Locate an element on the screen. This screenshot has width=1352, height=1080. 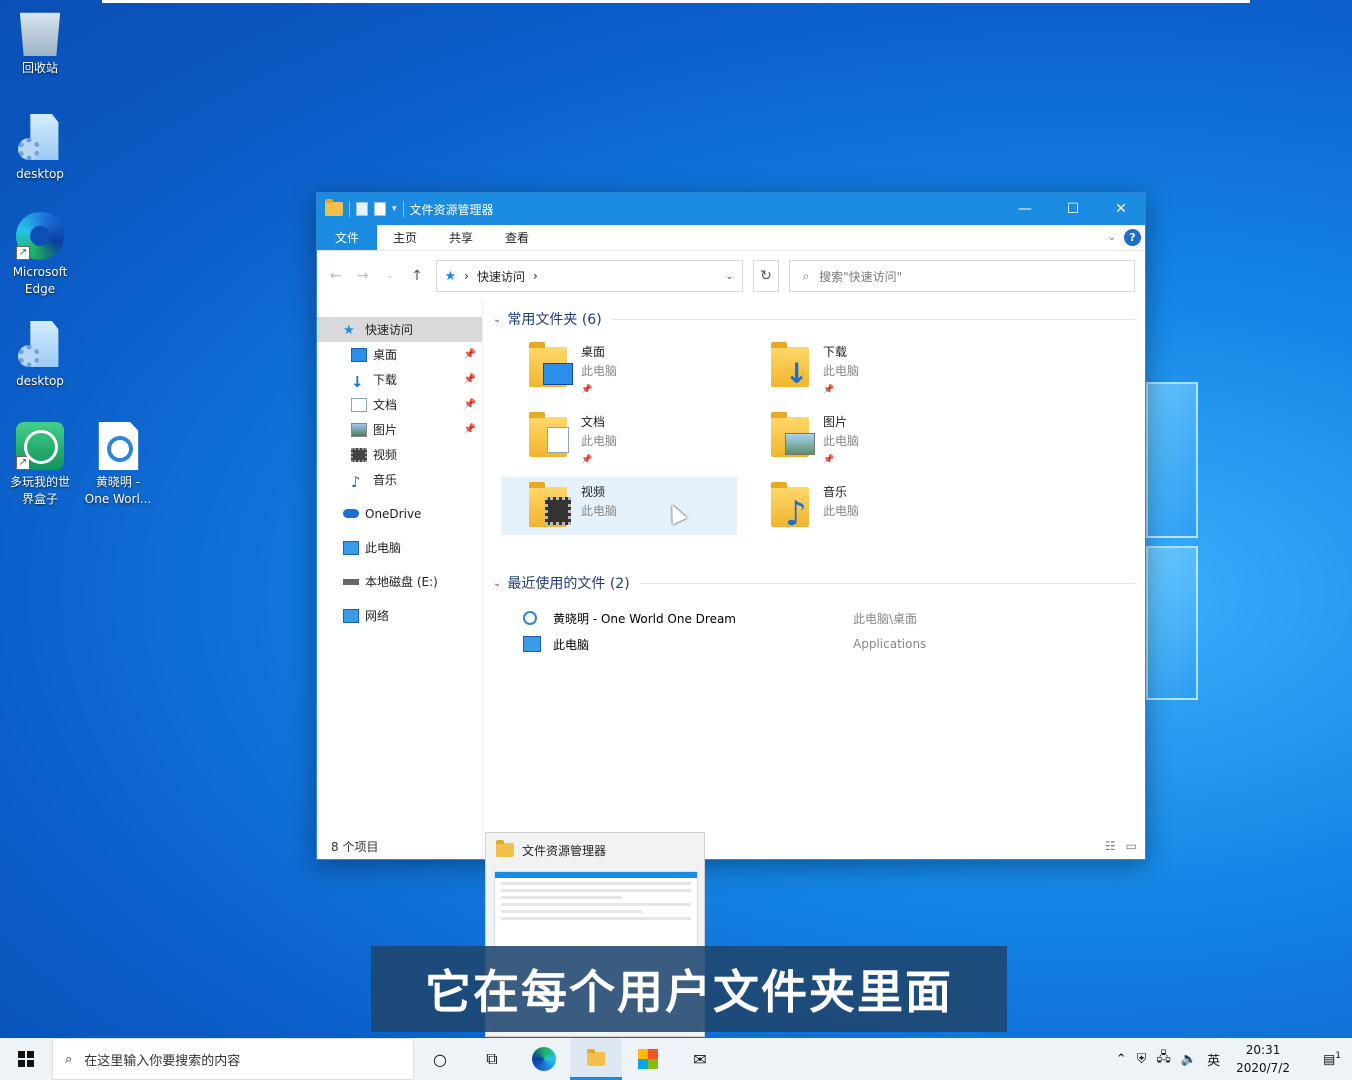
title-bar: ▾ 文件资源管理器 — ☐ ✕ is located at coordinates (731, 209).